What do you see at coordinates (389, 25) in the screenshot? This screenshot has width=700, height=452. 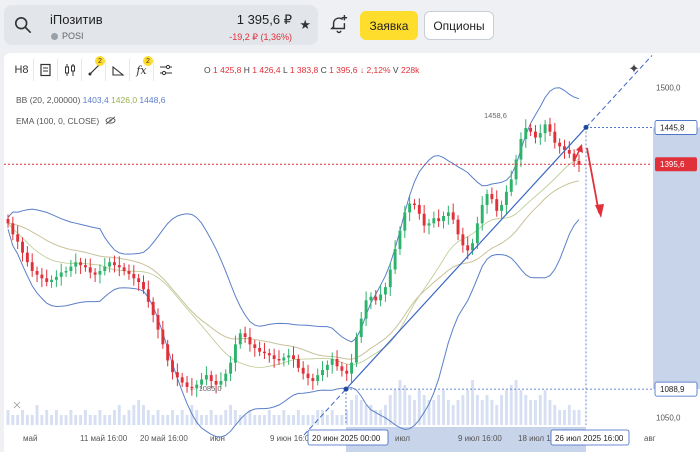 I see `order-button: Заявка` at bounding box center [389, 25].